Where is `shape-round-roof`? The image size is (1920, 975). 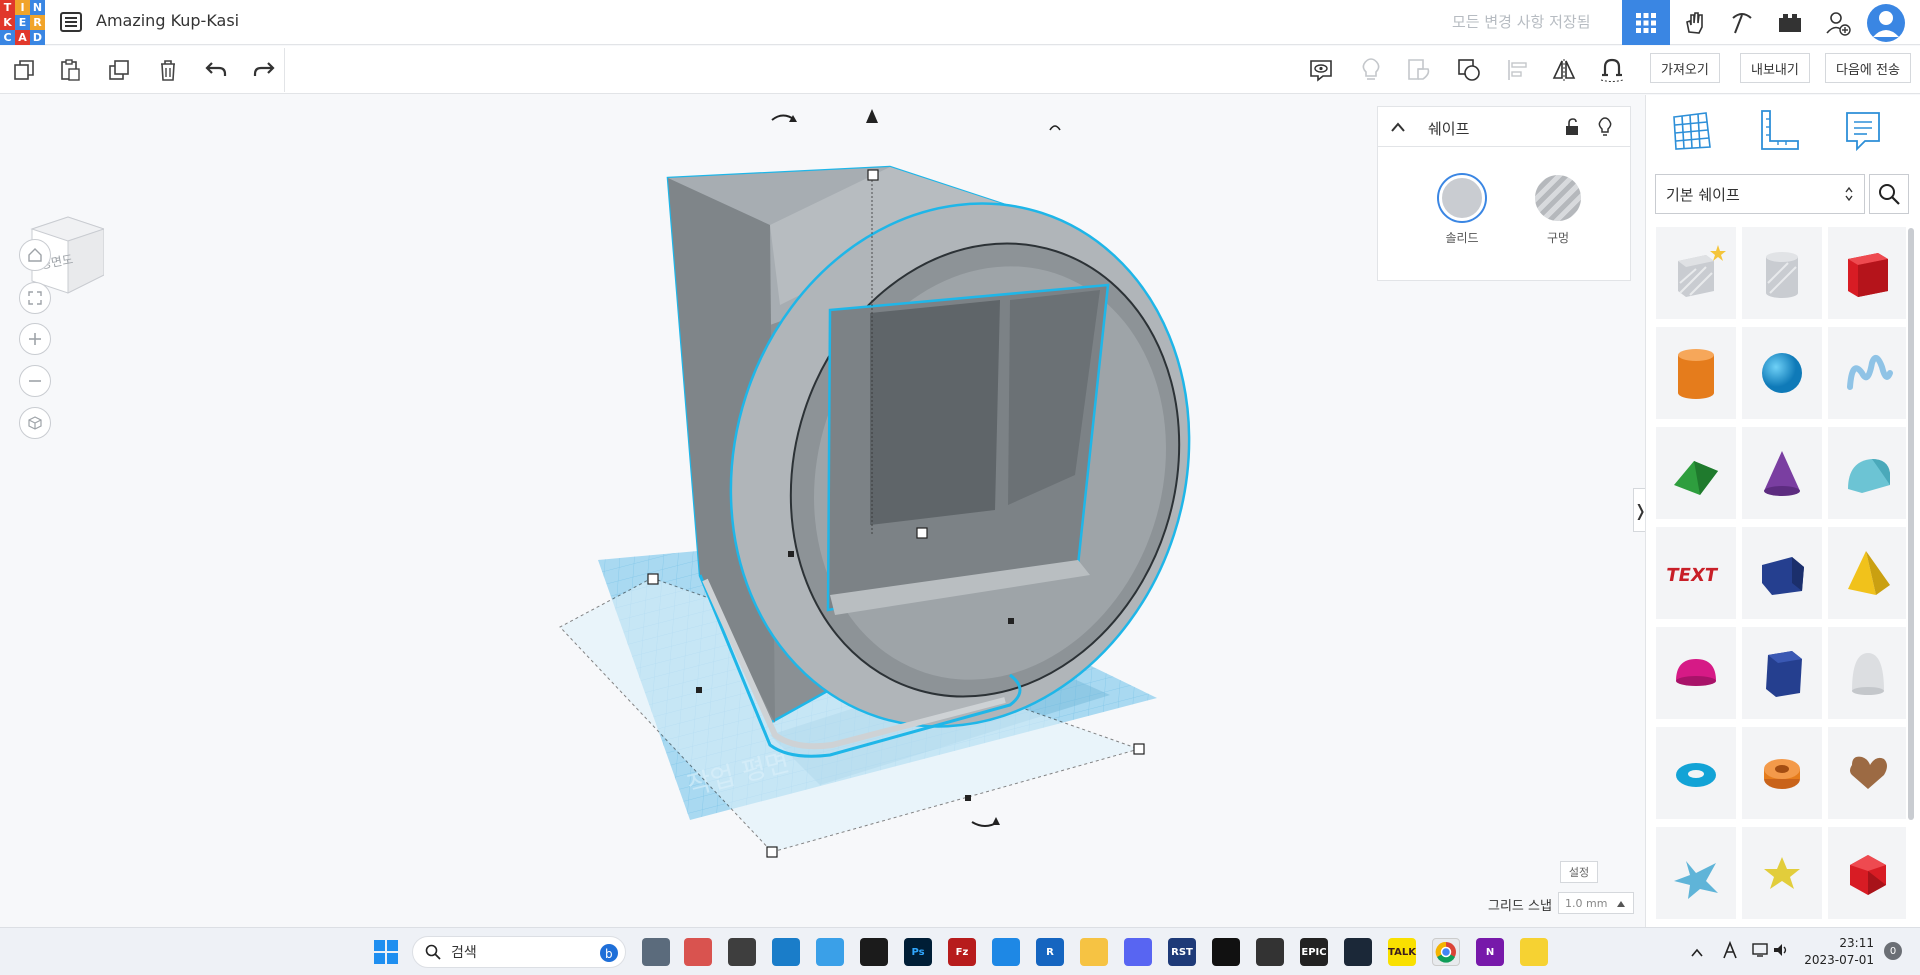 shape-round-roof is located at coordinates (1867, 473).